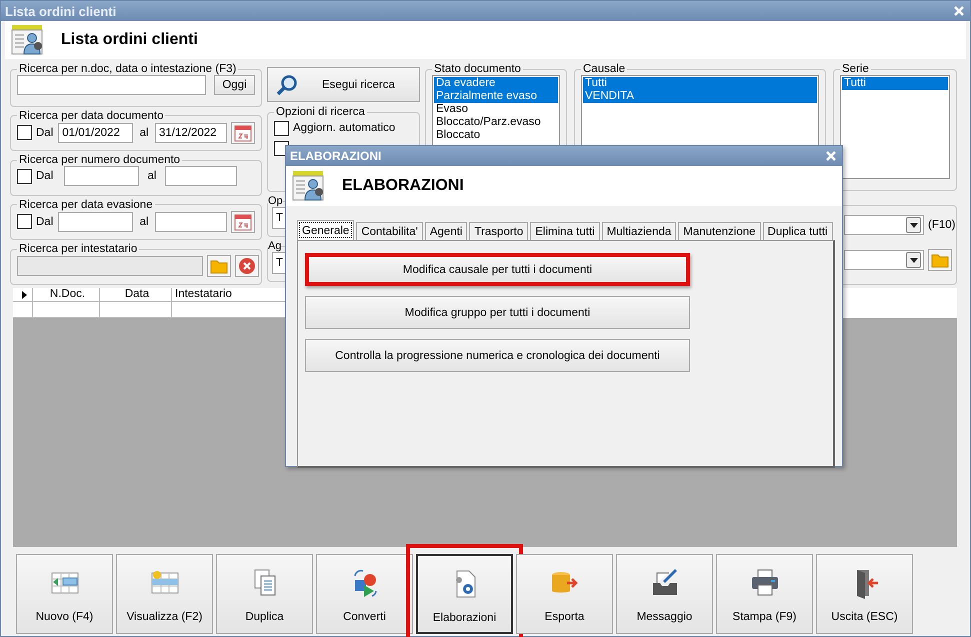  I want to click on list-item: Bloccato, so click(496, 135).